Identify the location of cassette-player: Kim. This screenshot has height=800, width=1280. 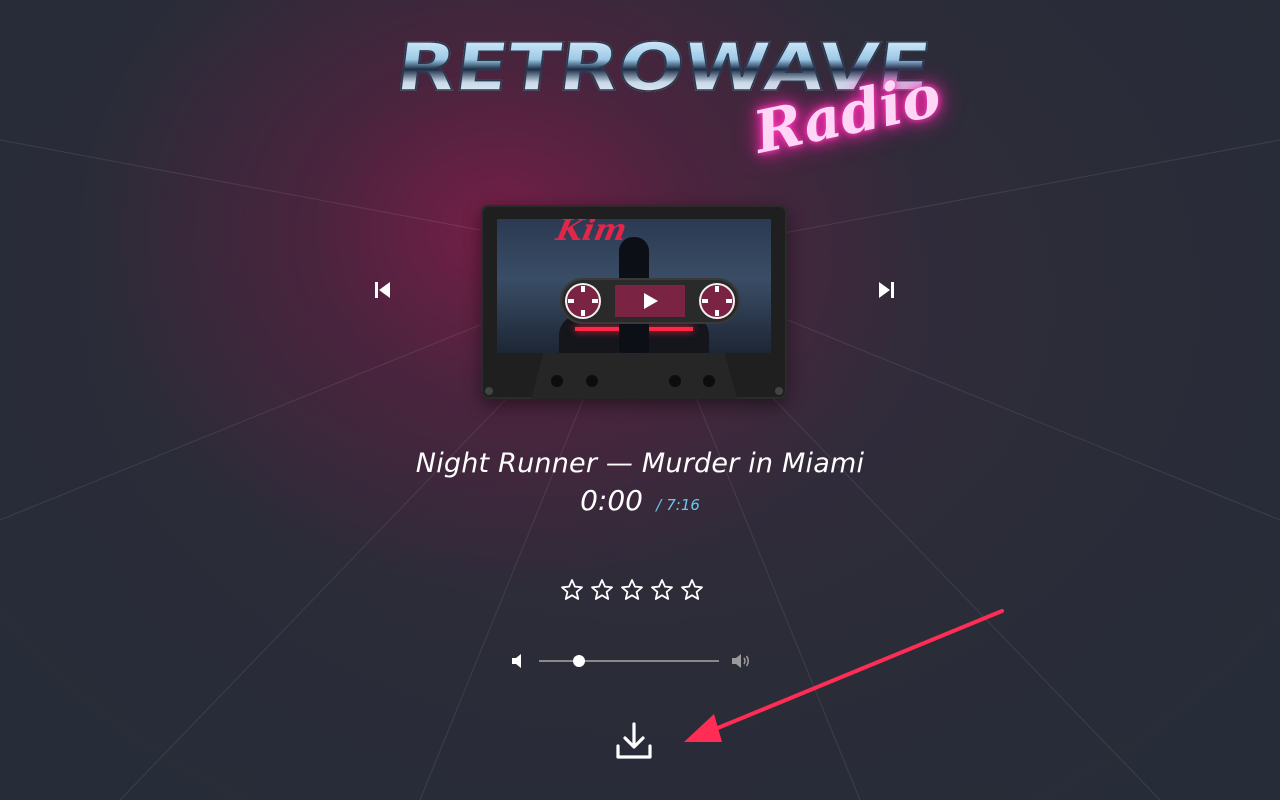
(634, 302).